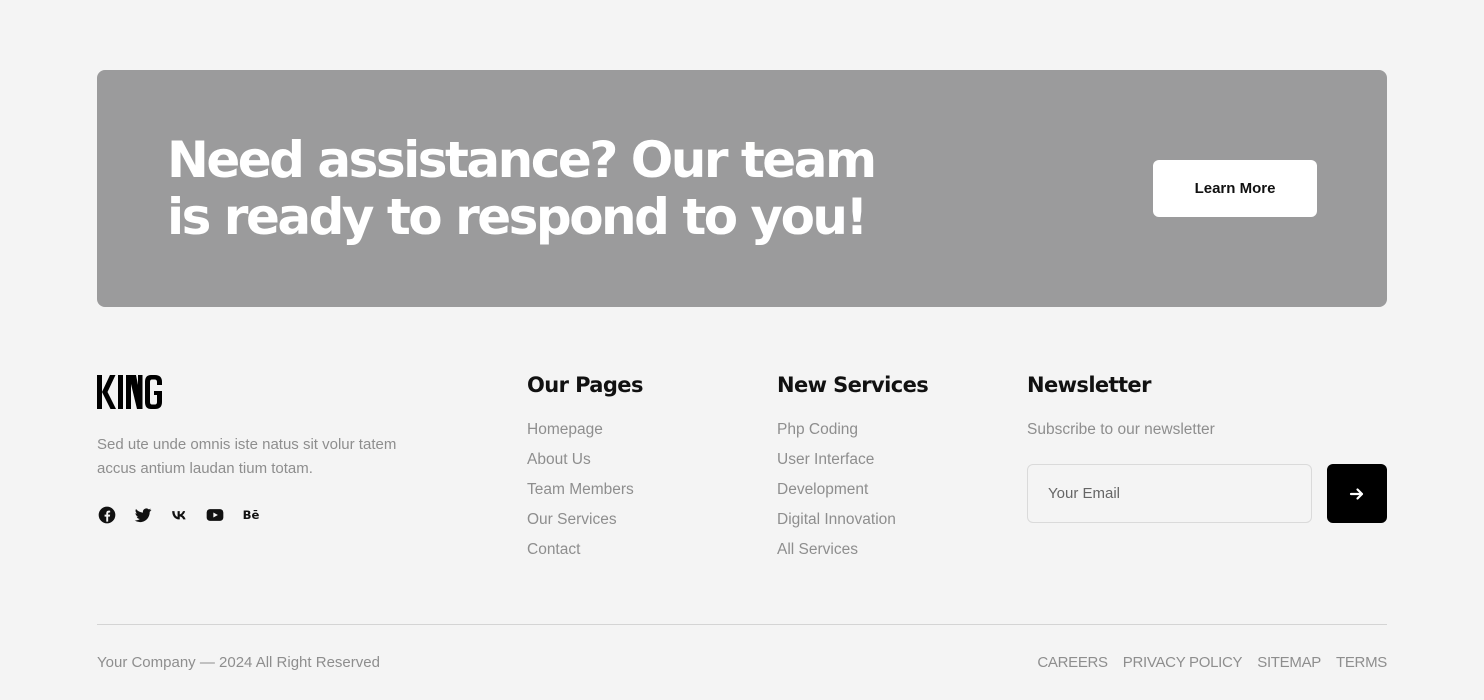 This screenshot has height=700, width=1484. Describe the element at coordinates (215, 515) in the screenshot. I see `youtube-icon` at that location.